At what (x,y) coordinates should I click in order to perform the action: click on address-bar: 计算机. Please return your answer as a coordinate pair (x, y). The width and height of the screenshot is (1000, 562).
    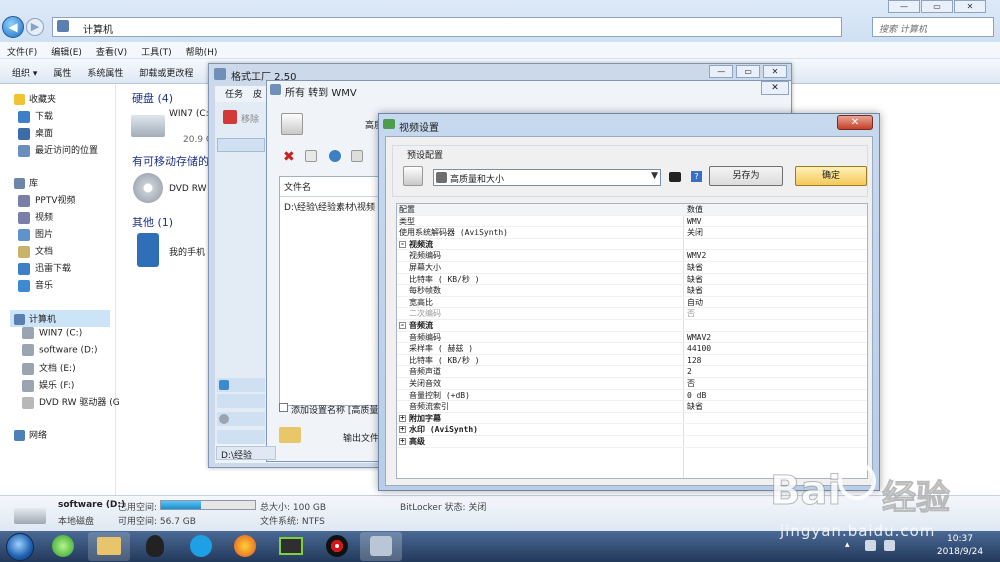
    Looking at the image, I should click on (447, 27).